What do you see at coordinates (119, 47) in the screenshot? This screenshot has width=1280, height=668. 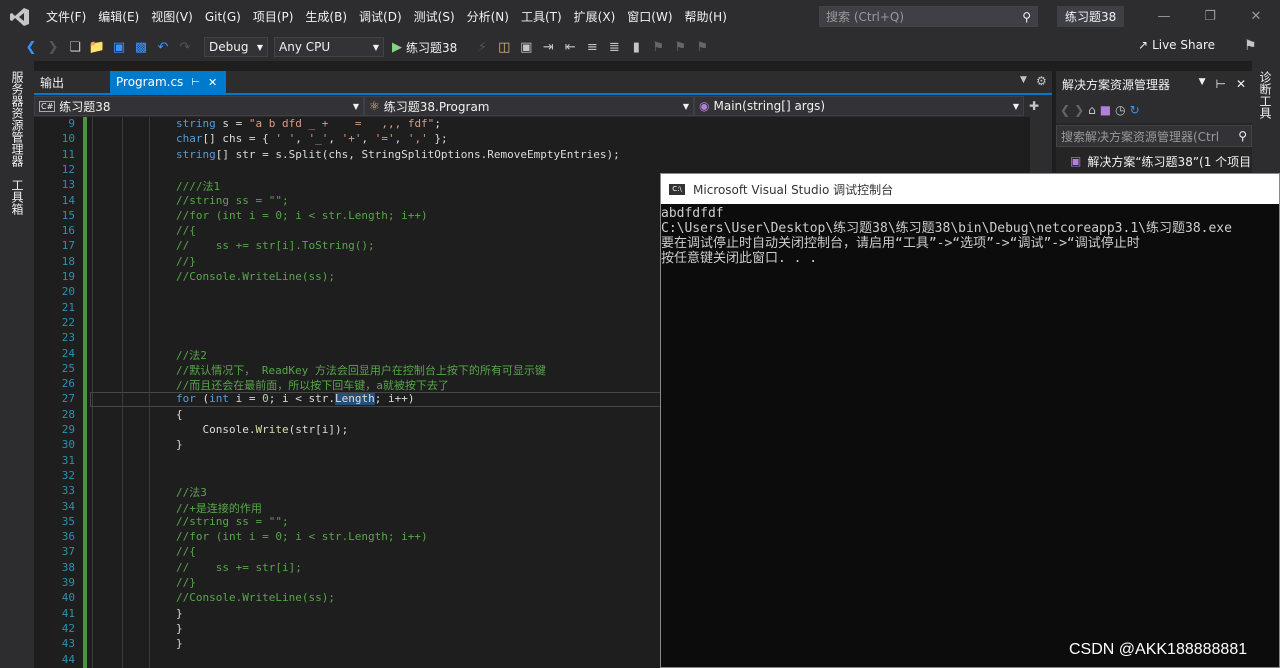 I see `save-icon: ▣` at bounding box center [119, 47].